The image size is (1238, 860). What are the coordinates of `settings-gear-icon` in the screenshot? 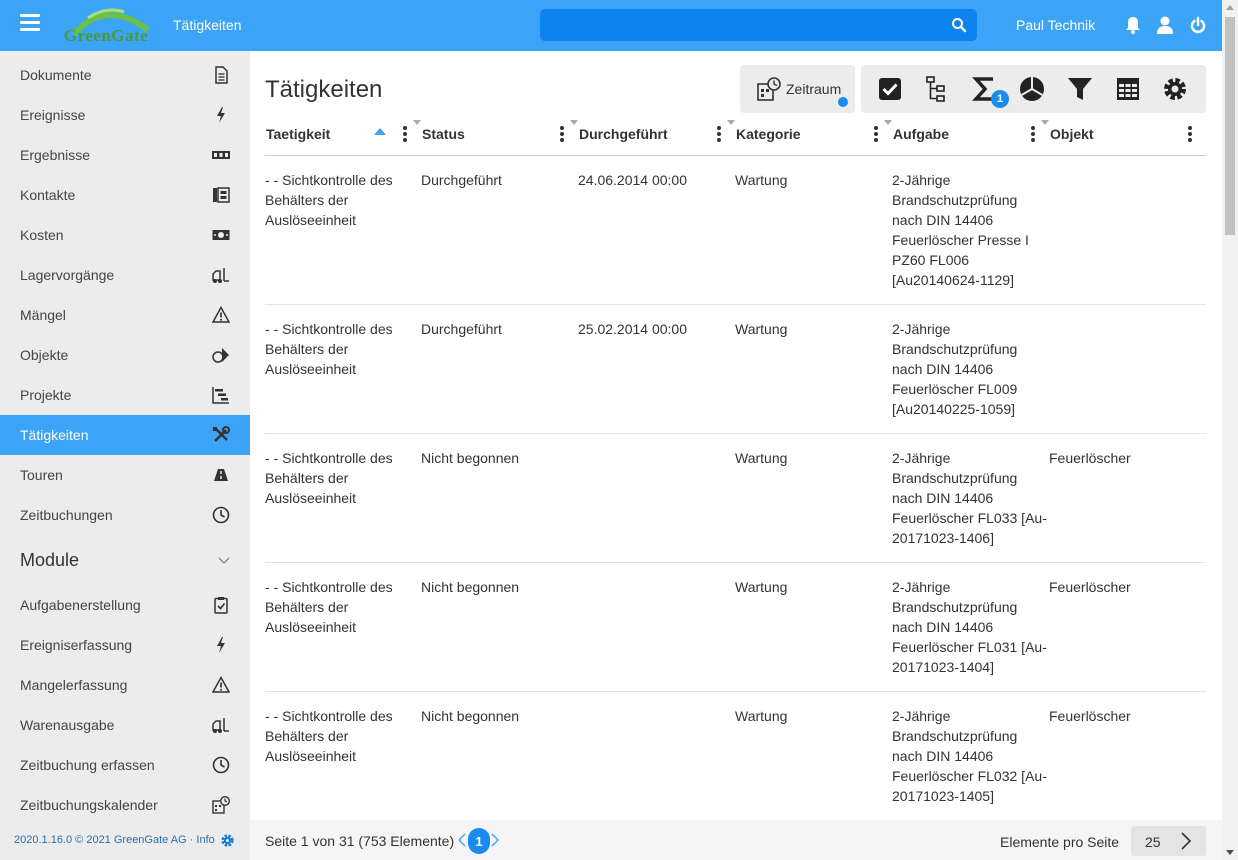 It's located at (1175, 89).